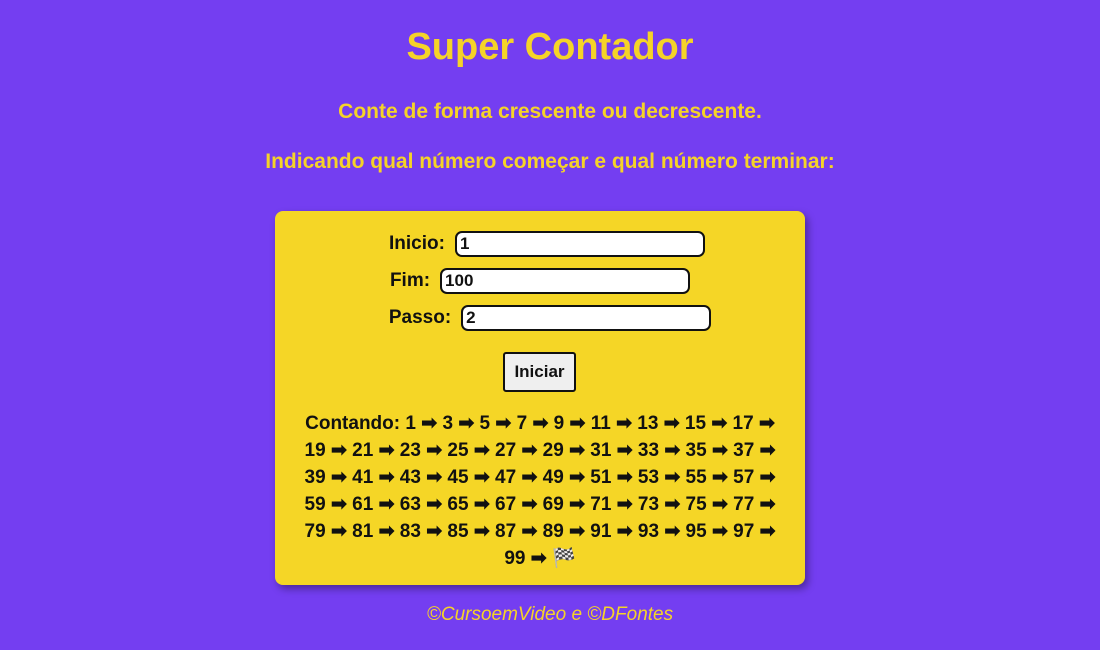 This screenshot has width=1100, height=650. Describe the element at coordinates (603, 477) in the screenshot. I see `count-number: 51` at that location.